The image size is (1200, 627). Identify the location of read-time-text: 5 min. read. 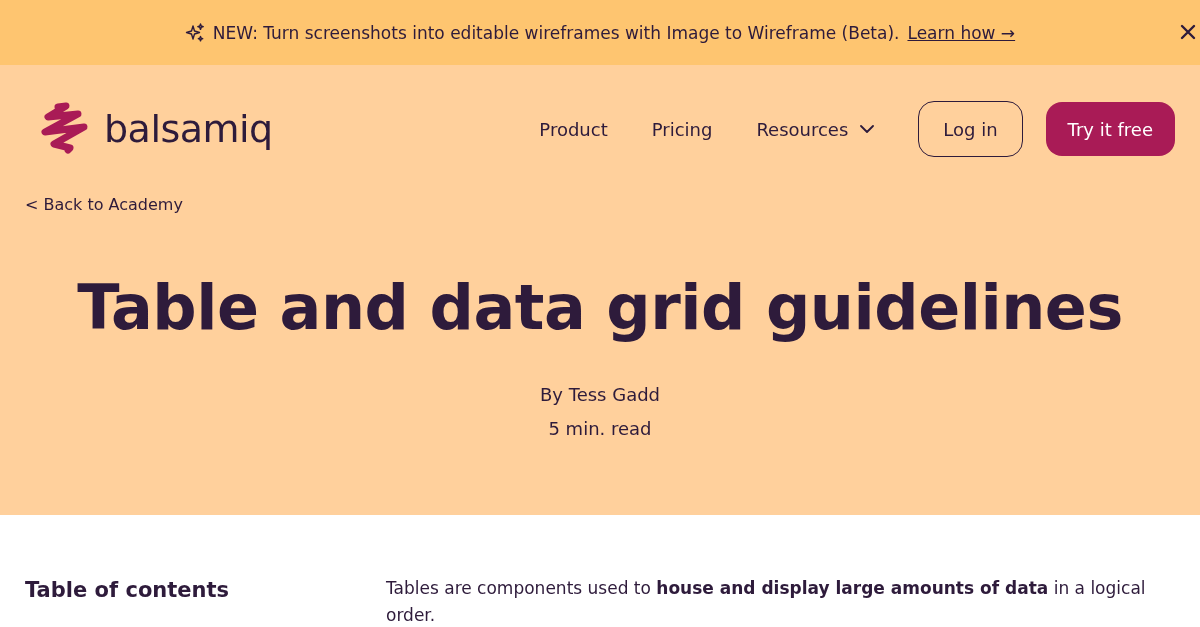
(600, 429).